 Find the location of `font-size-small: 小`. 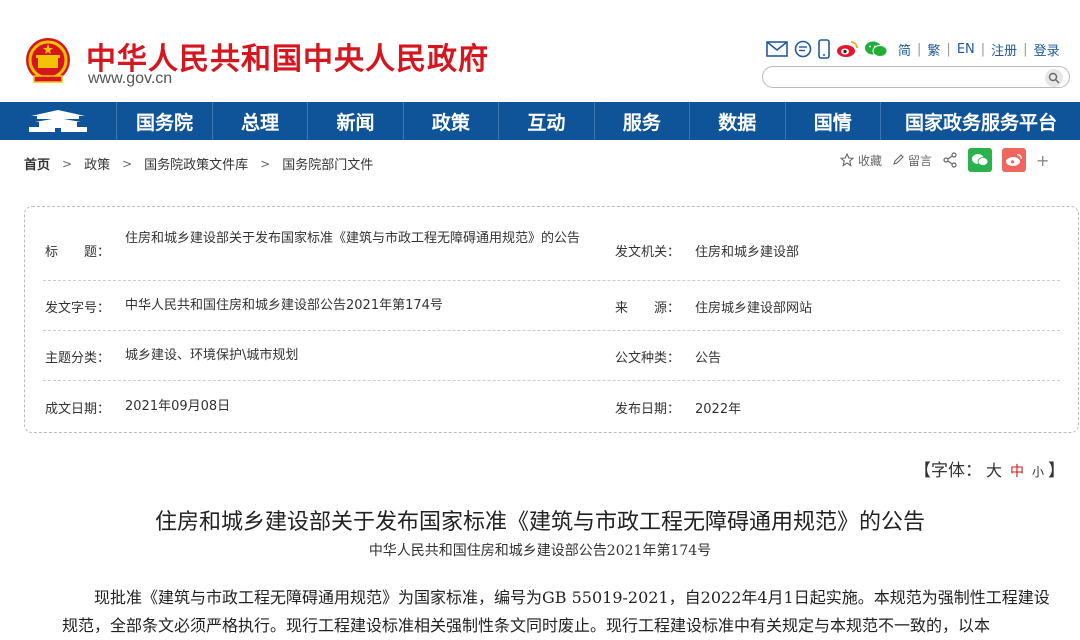

font-size-small: 小 is located at coordinates (1038, 472).